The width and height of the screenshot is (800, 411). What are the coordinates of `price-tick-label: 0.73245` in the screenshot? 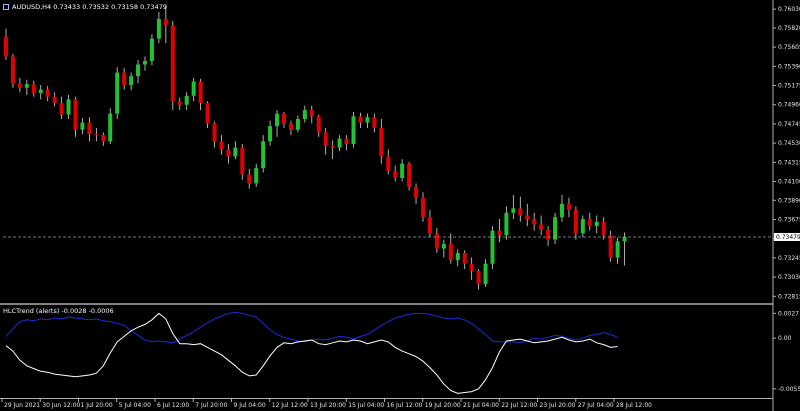 It's located at (789, 258).